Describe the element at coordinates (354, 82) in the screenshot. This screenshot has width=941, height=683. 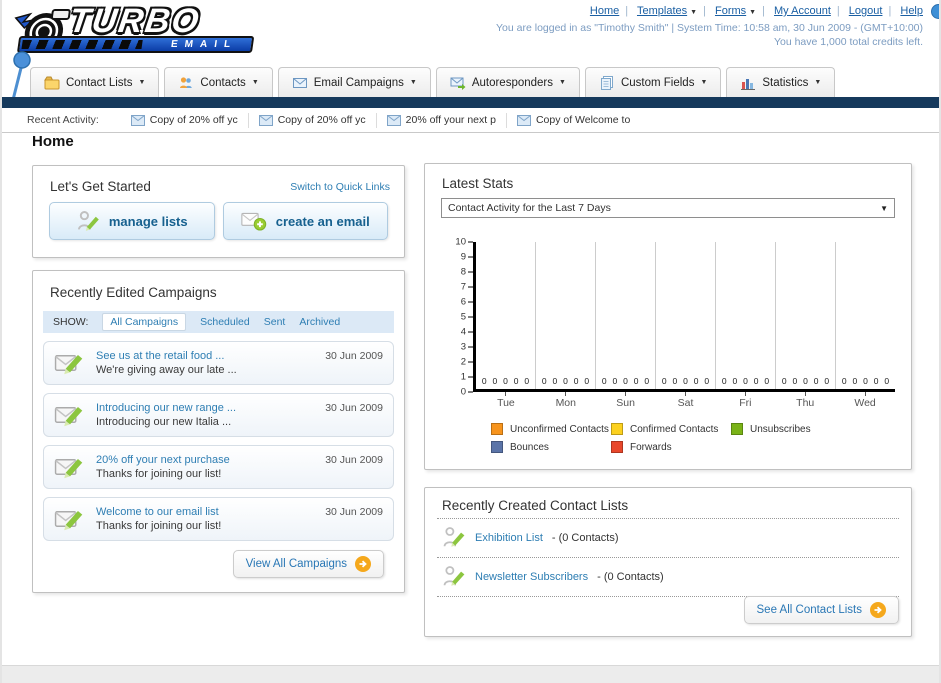
I see `tab-email-campaigns: Email Campaigns ▼` at that location.